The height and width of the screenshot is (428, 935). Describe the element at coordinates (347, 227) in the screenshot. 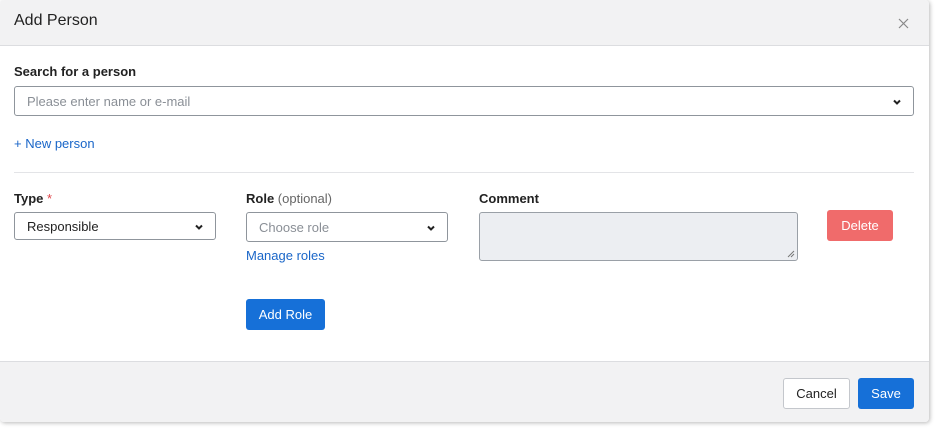

I see `role-select: Choose role` at that location.